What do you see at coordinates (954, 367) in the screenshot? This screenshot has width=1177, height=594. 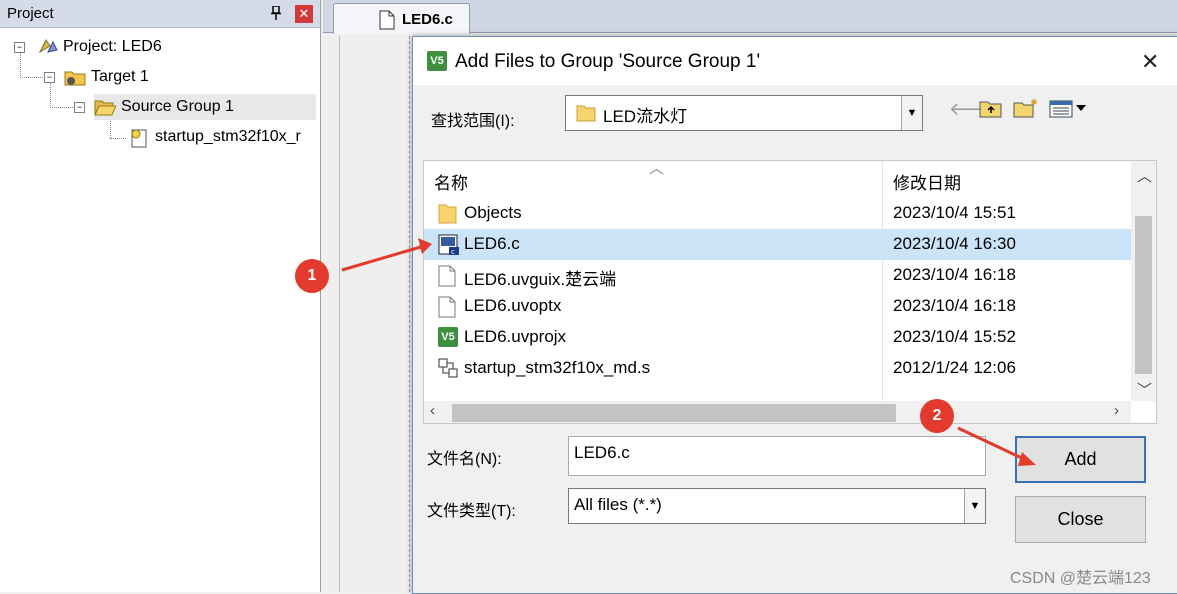 I see `file-date: 2012/1/24 12:06` at bounding box center [954, 367].